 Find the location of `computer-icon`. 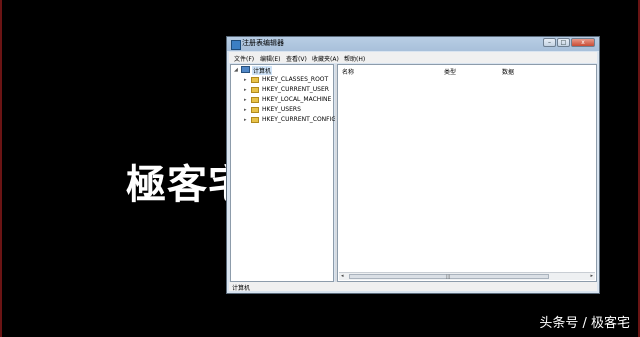

computer-icon is located at coordinates (245, 69).